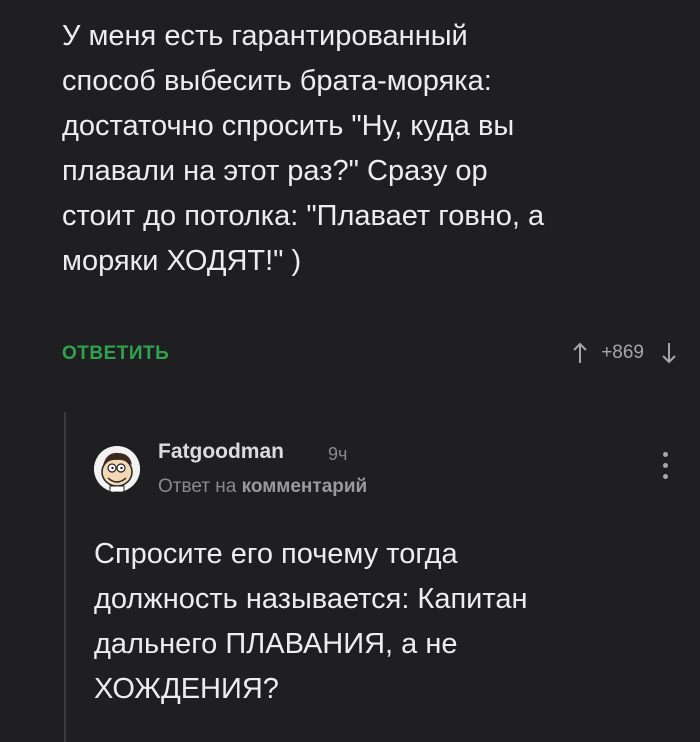  I want to click on comment-actions: ОТВЕТИТЬ +869, so click(371, 357).